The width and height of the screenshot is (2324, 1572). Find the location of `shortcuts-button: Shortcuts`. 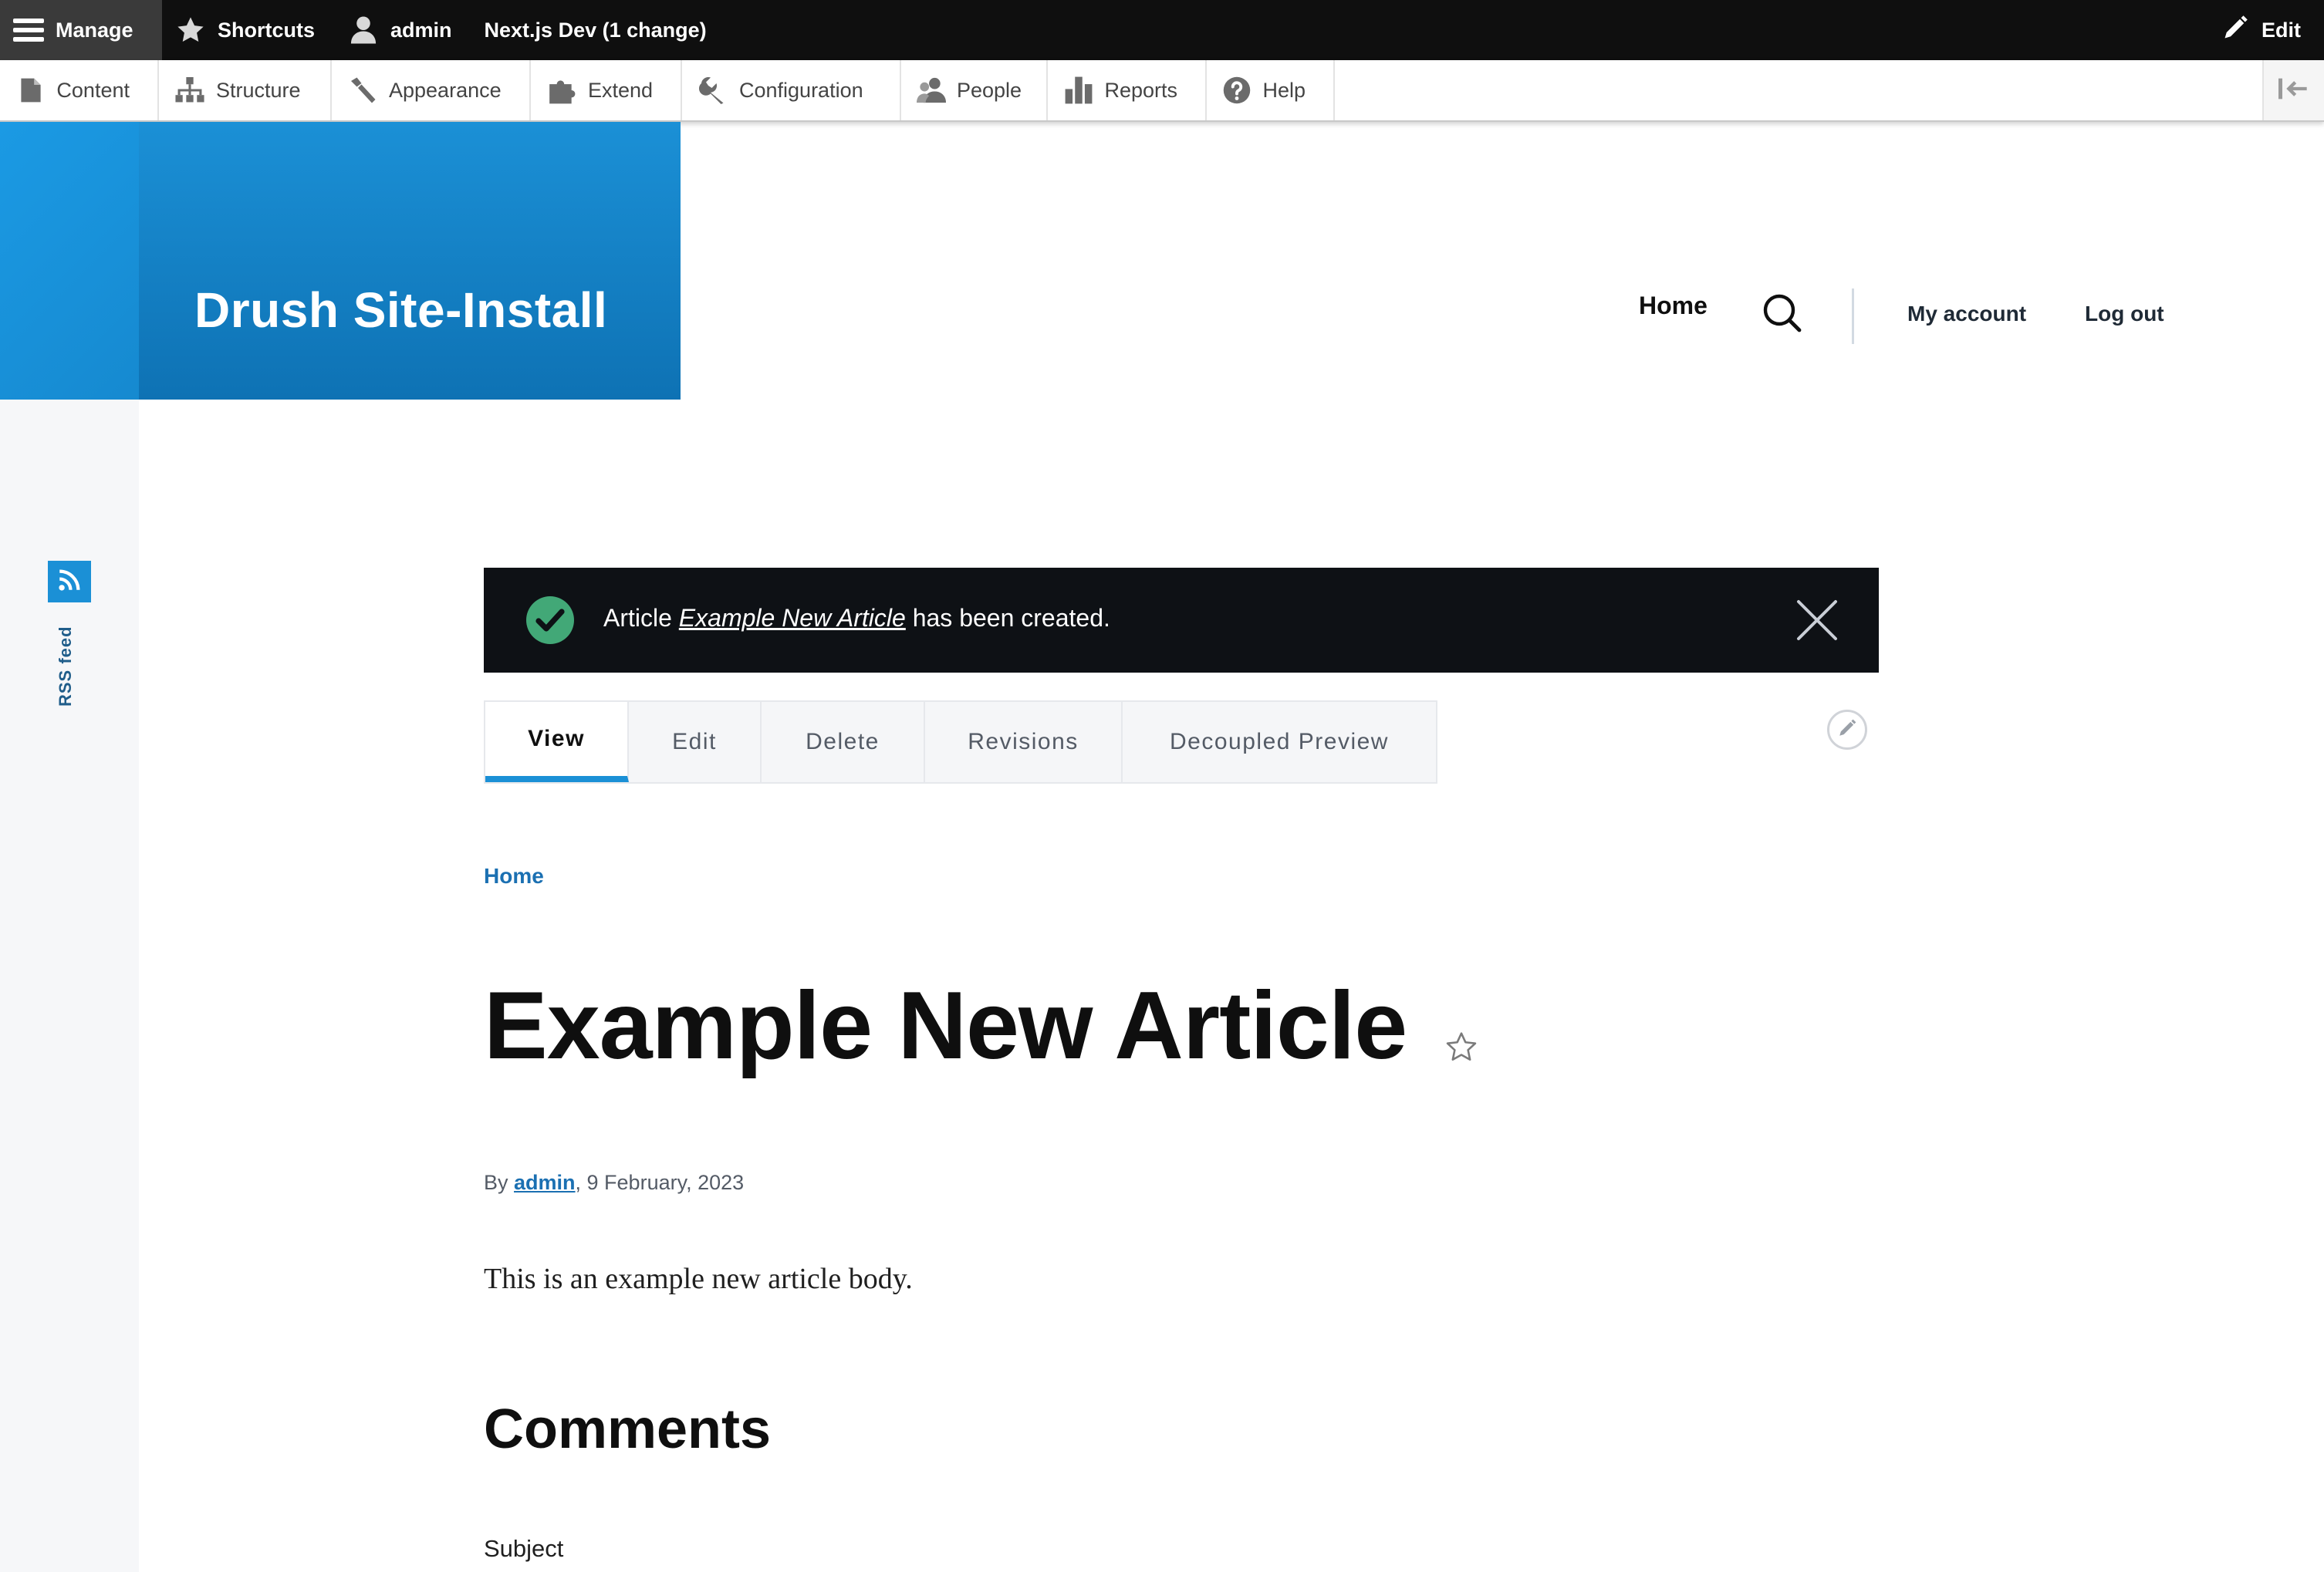

shortcuts-button: Shortcuts is located at coordinates (248, 30).